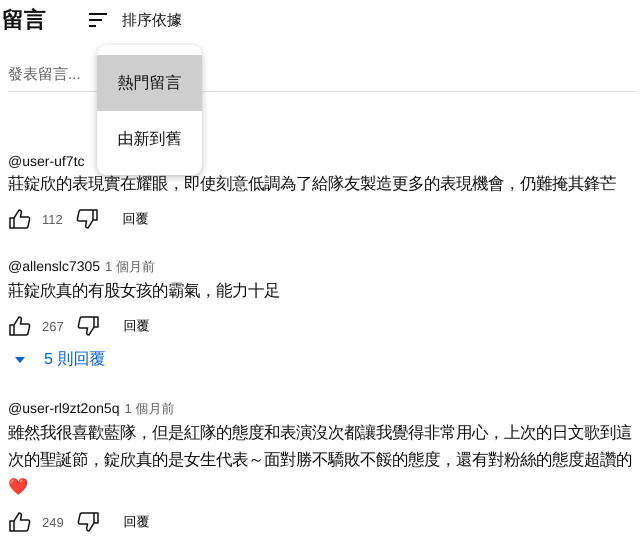 Image resolution: width=640 pixels, height=550 pixels. I want to click on like-count: 267, so click(53, 326).